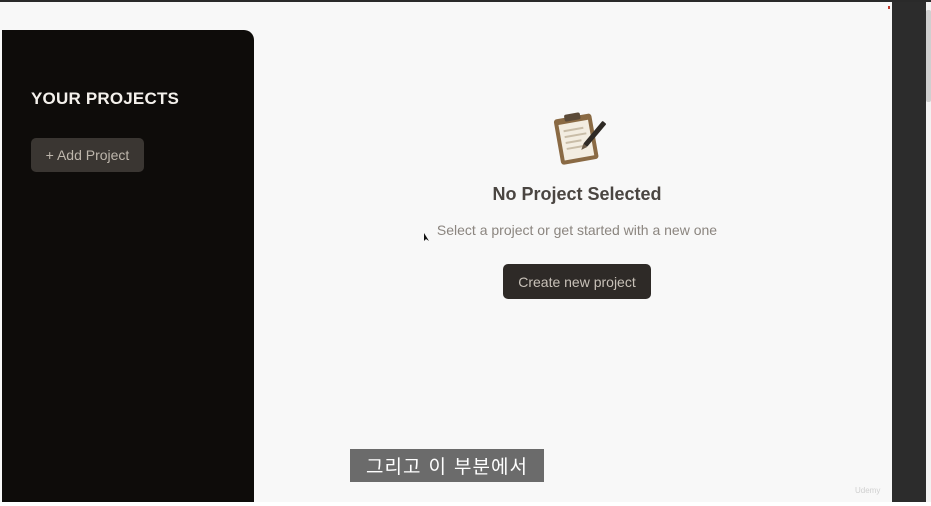  I want to click on clipboard-pen-icon, so click(577, 138).